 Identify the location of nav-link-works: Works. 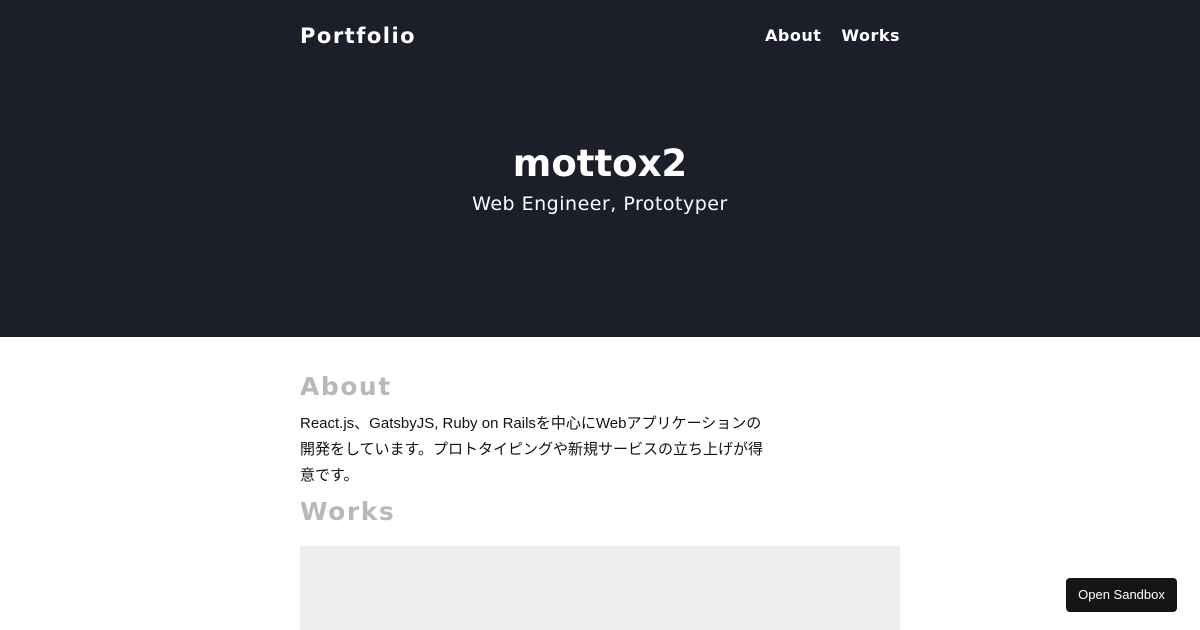
(870, 36).